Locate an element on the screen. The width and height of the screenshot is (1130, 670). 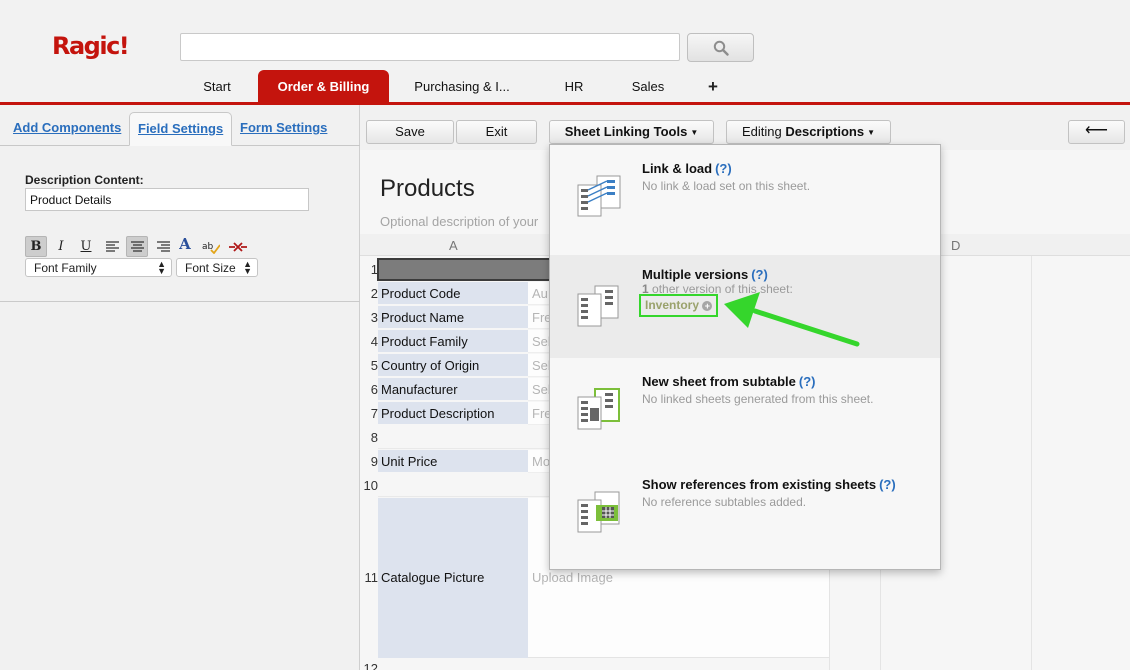
description-content-label: Description Content: is located at coordinates (84, 180).